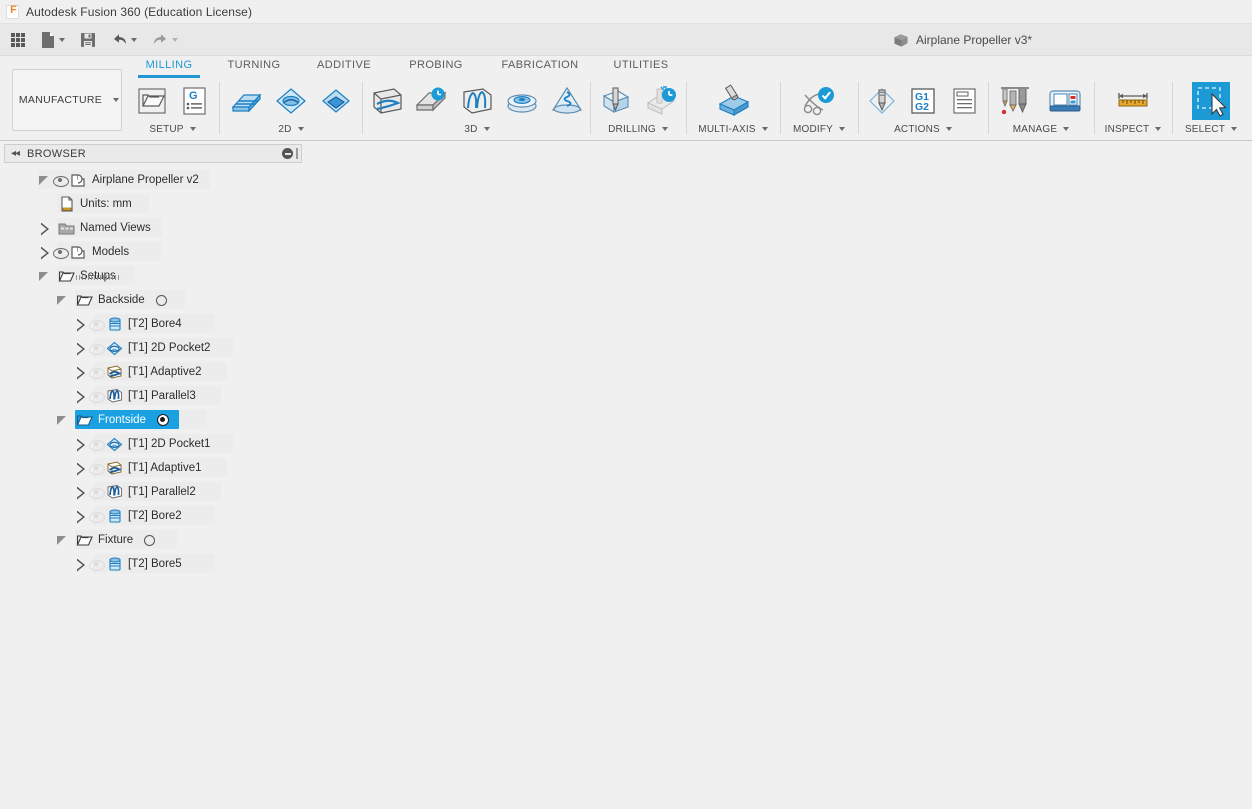  I want to click on panel-3d-label: 3D, so click(477, 129).